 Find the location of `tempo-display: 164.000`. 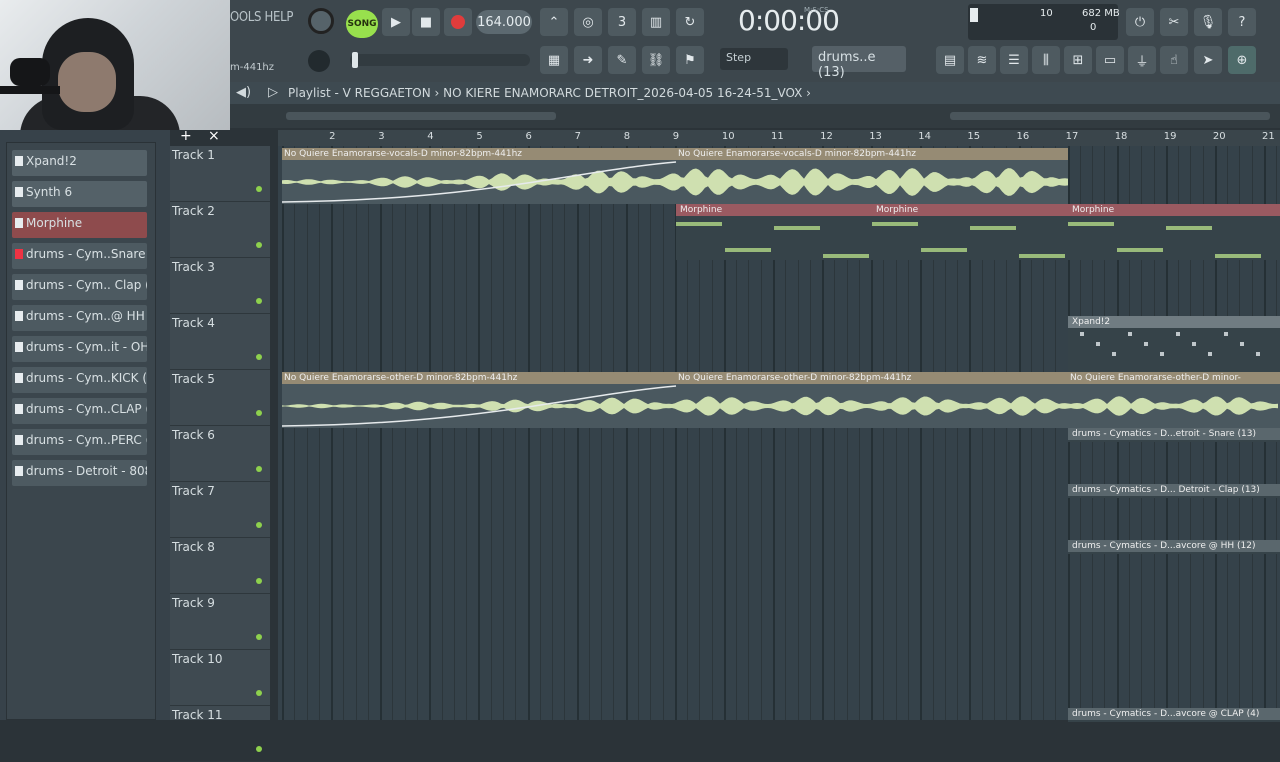

tempo-display: 164.000 is located at coordinates (504, 22).